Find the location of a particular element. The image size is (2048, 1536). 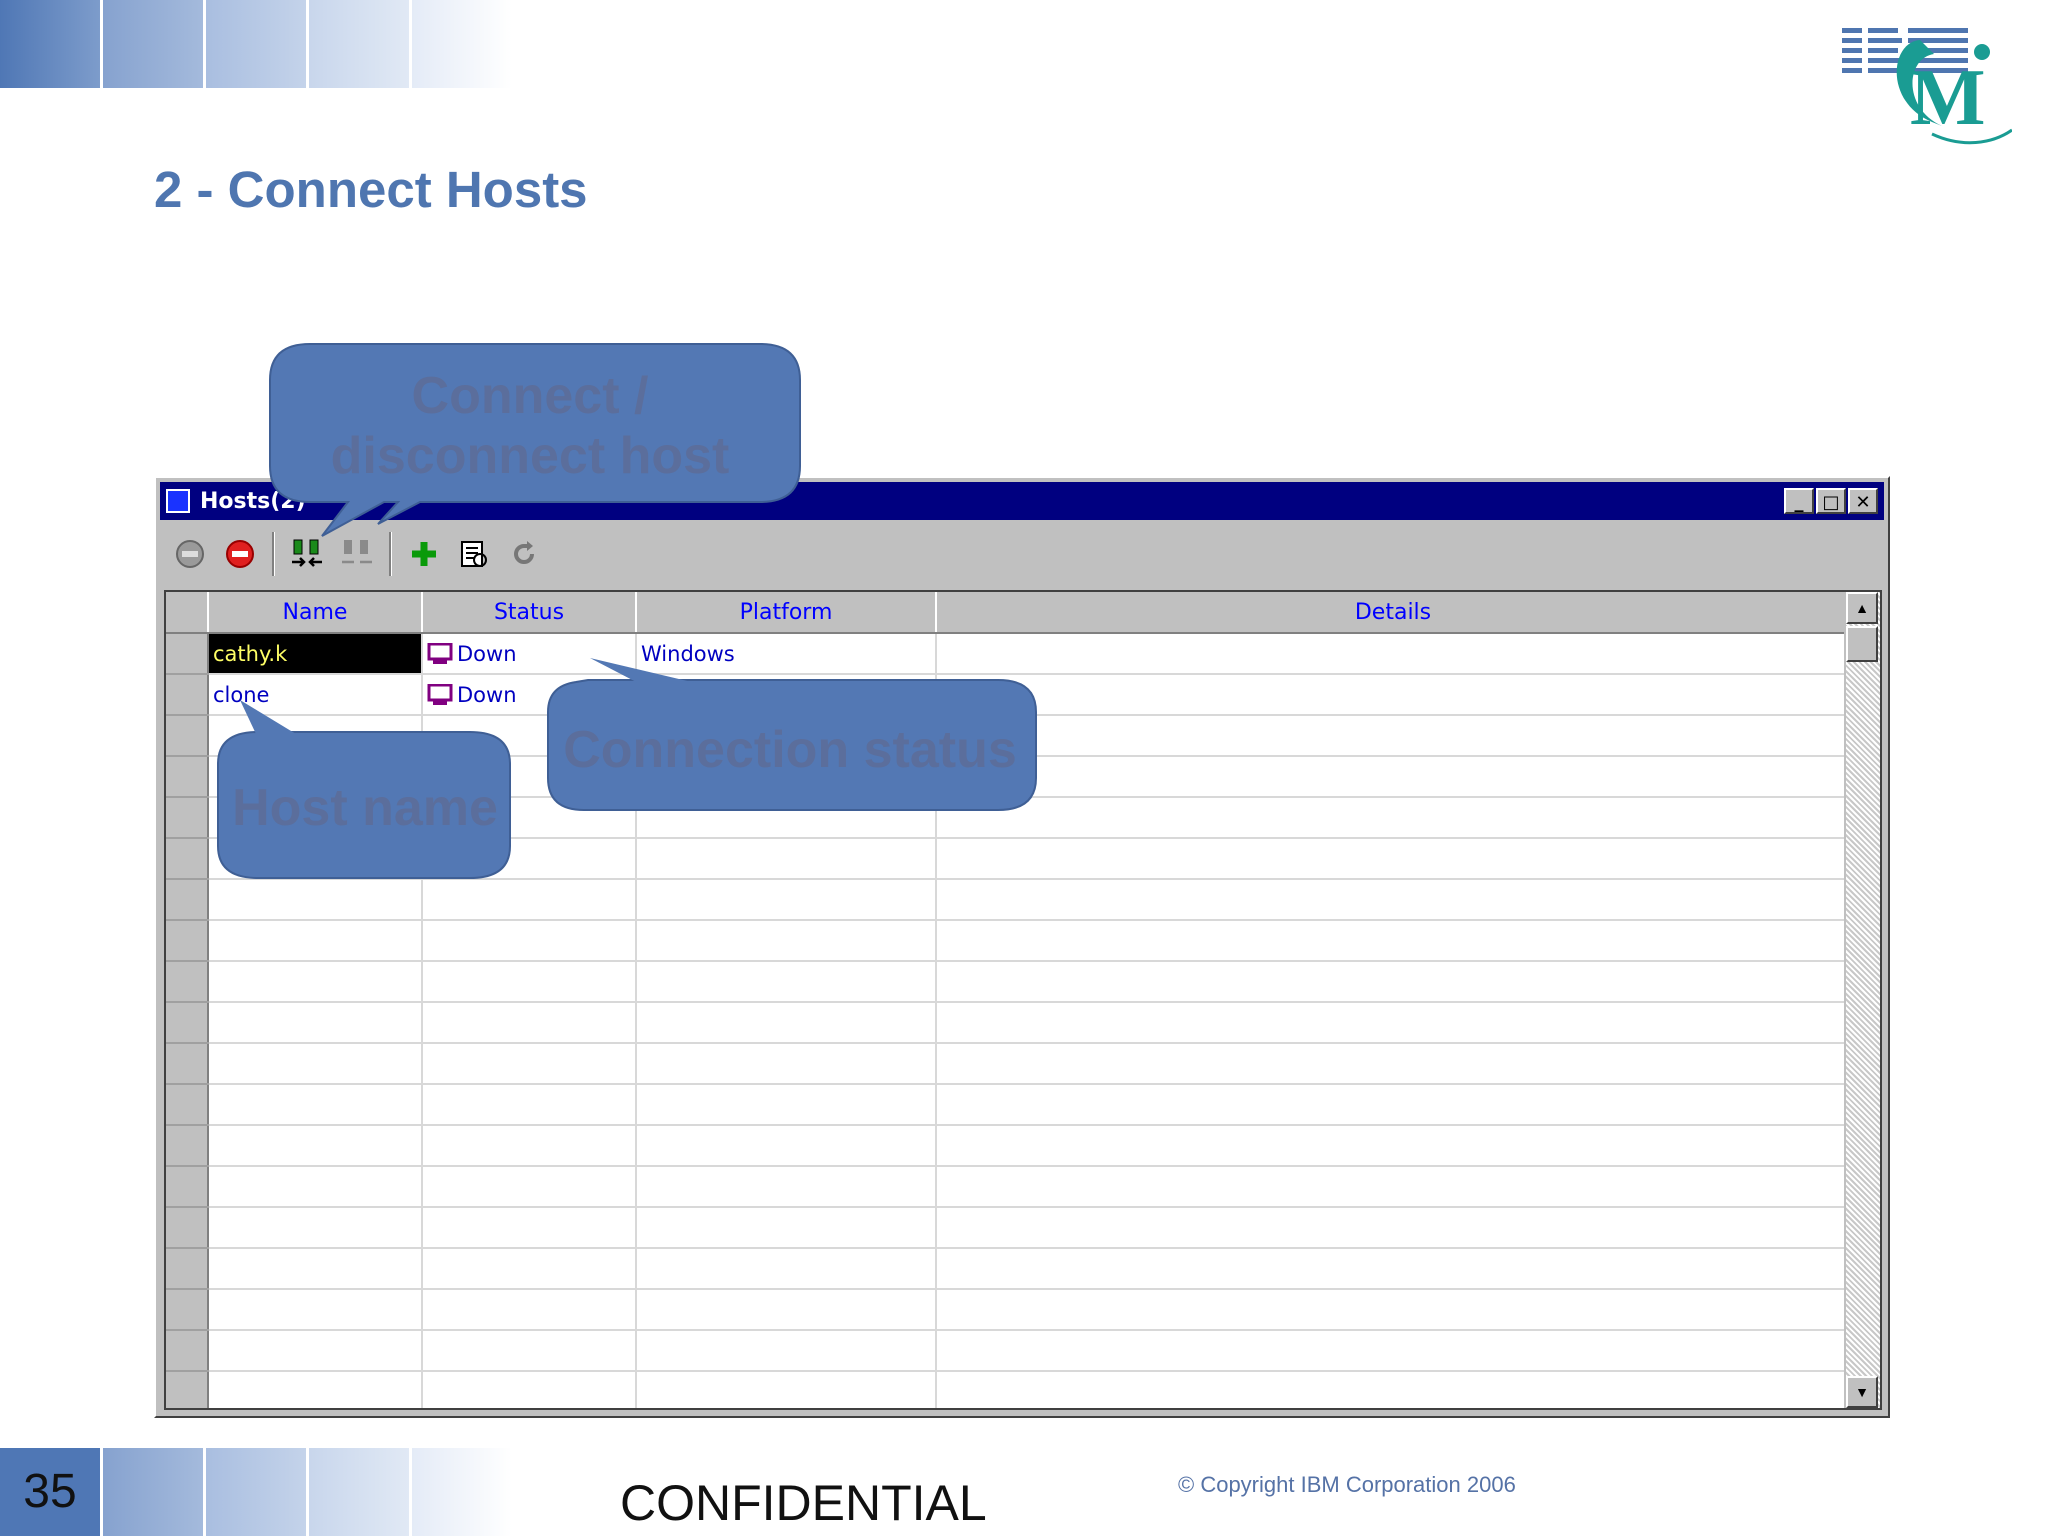

slide-number: 35 is located at coordinates (50, 1492).